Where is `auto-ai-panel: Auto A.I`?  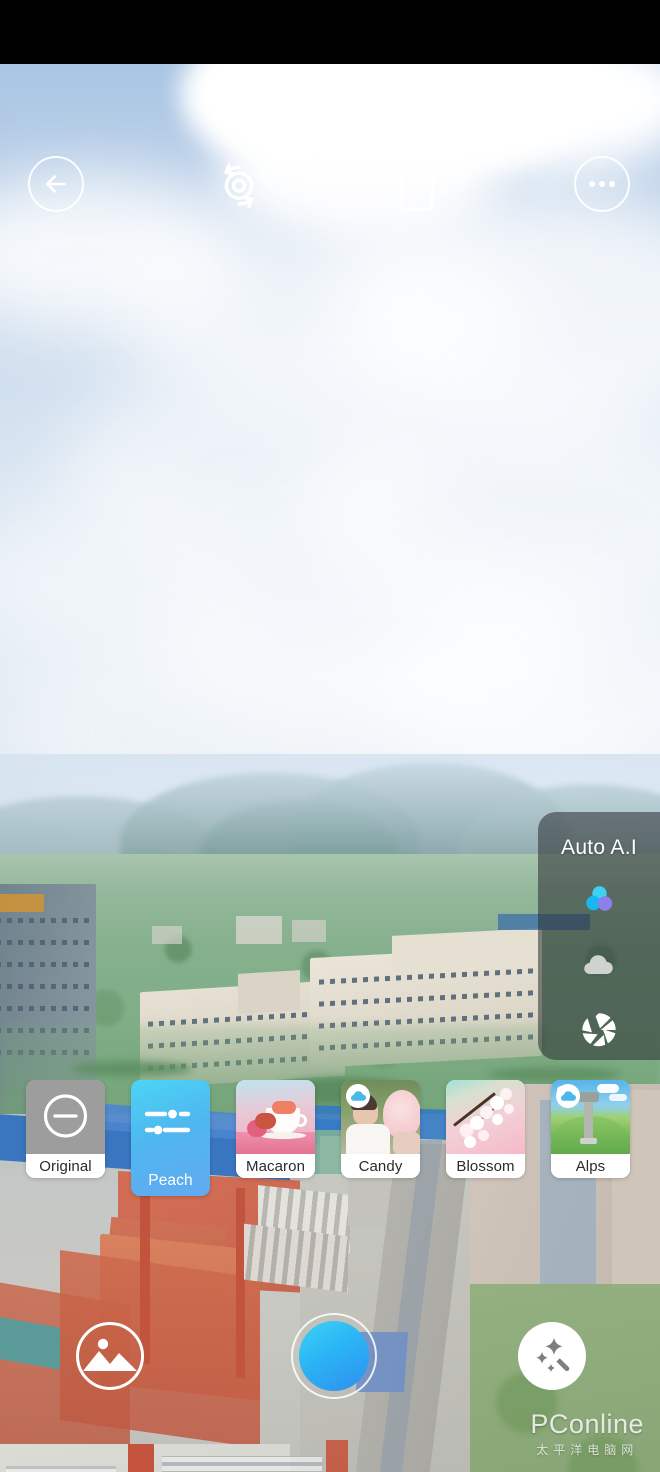 auto-ai-panel: Auto A.I is located at coordinates (599, 936).